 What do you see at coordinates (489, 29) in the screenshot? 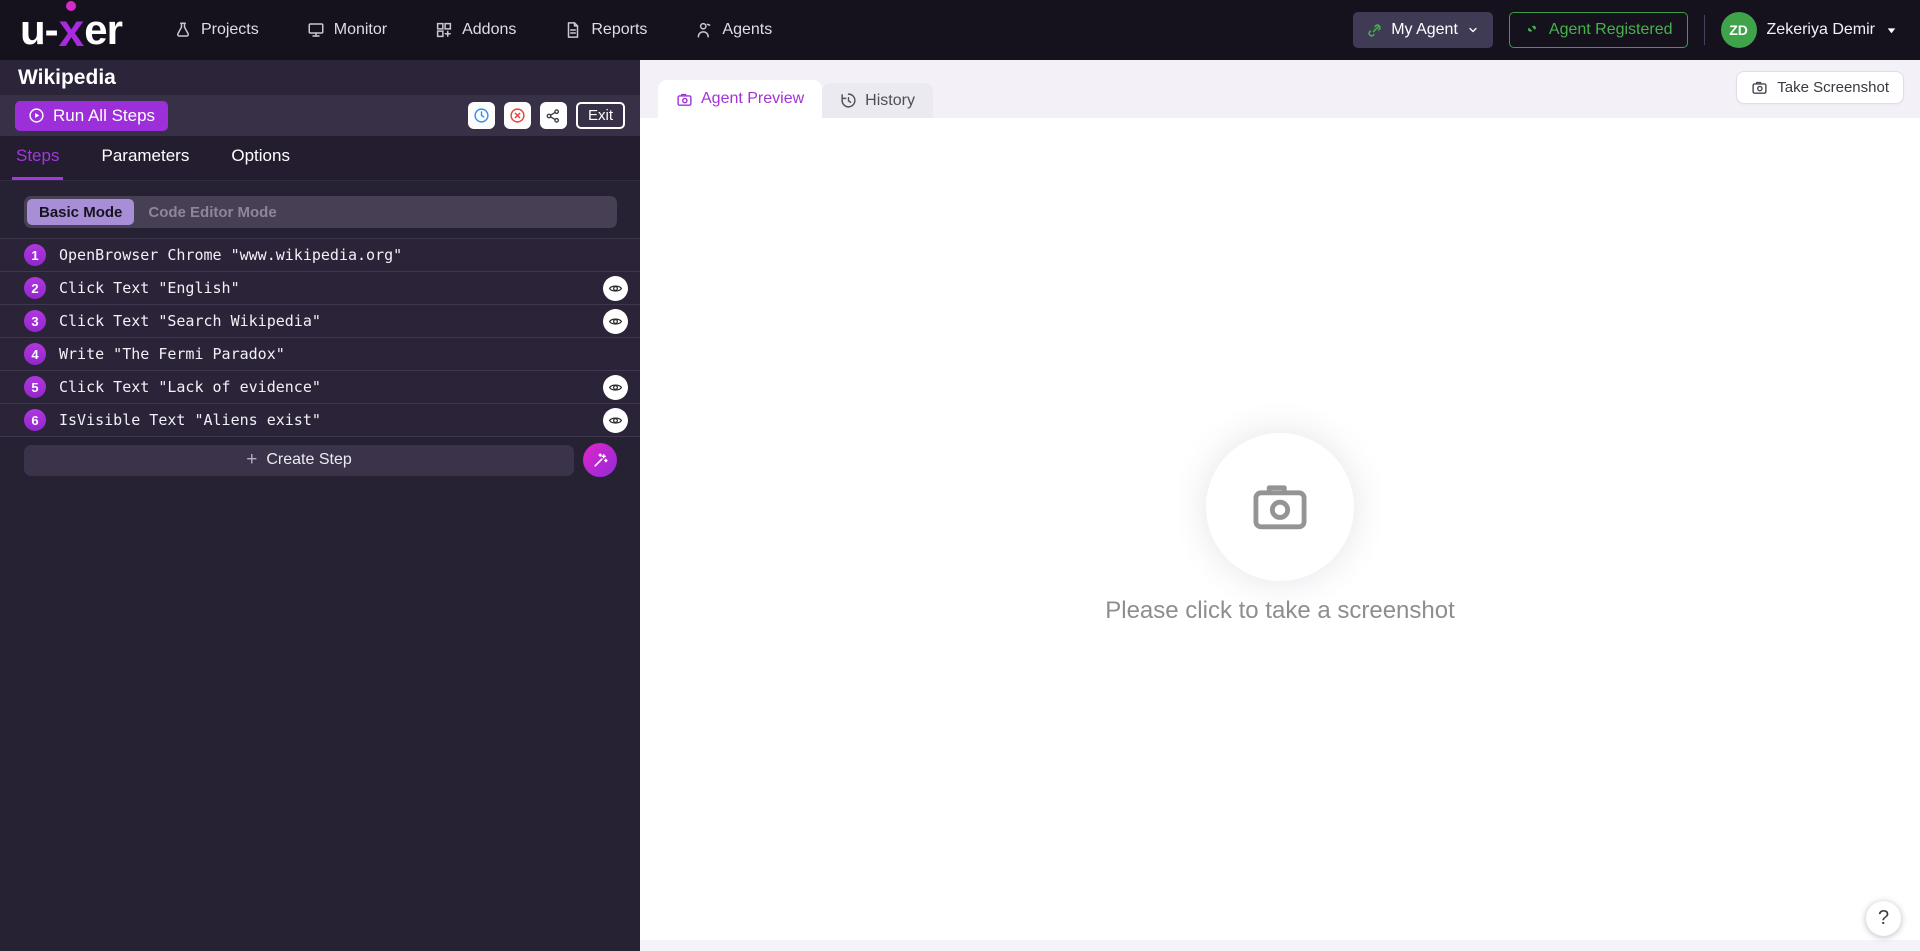
I see `nav-item-label: Addons` at bounding box center [489, 29].